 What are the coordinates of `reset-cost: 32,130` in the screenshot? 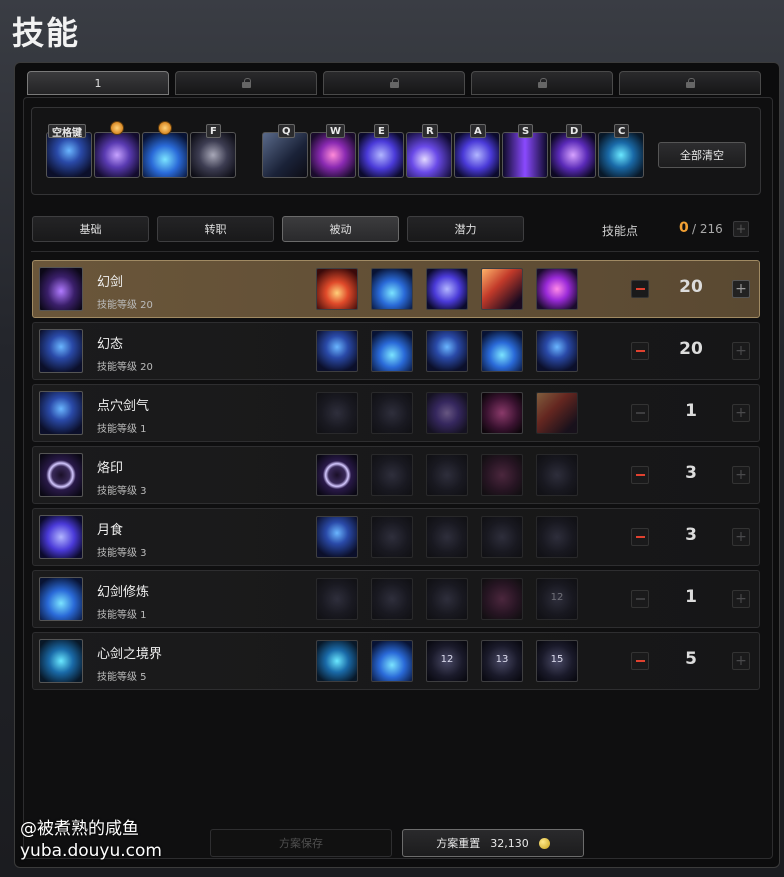 It's located at (509, 843).